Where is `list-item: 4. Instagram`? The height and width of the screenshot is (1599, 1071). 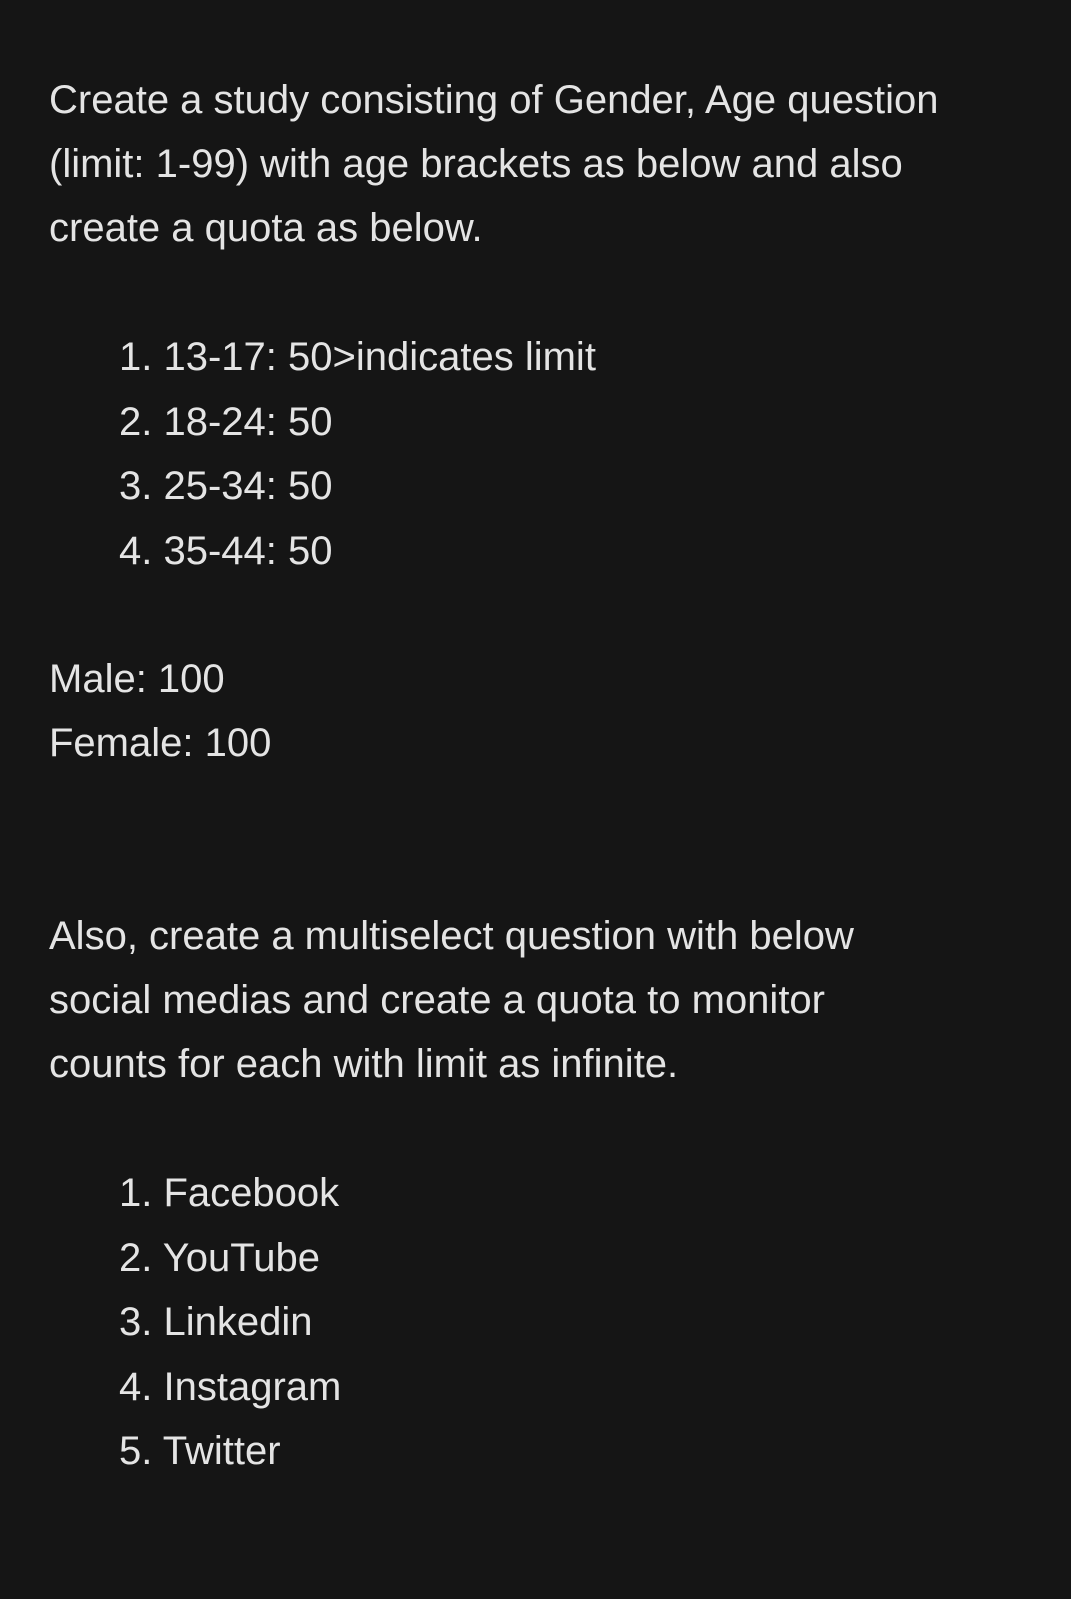
list-item: 4. Instagram is located at coordinates (230, 1386).